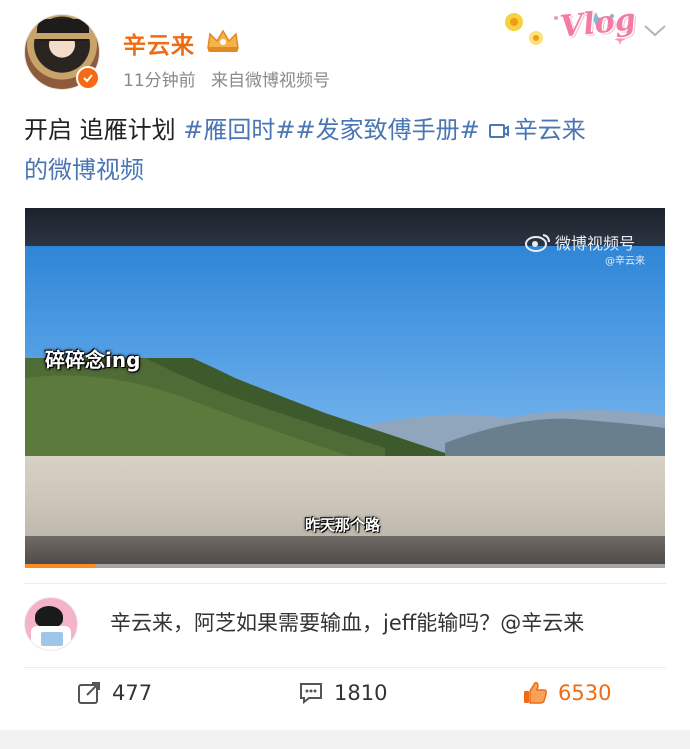 This screenshot has width=690, height=749. Describe the element at coordinates (89, 693) in the screenshot. I see `repost-icon` at that location.